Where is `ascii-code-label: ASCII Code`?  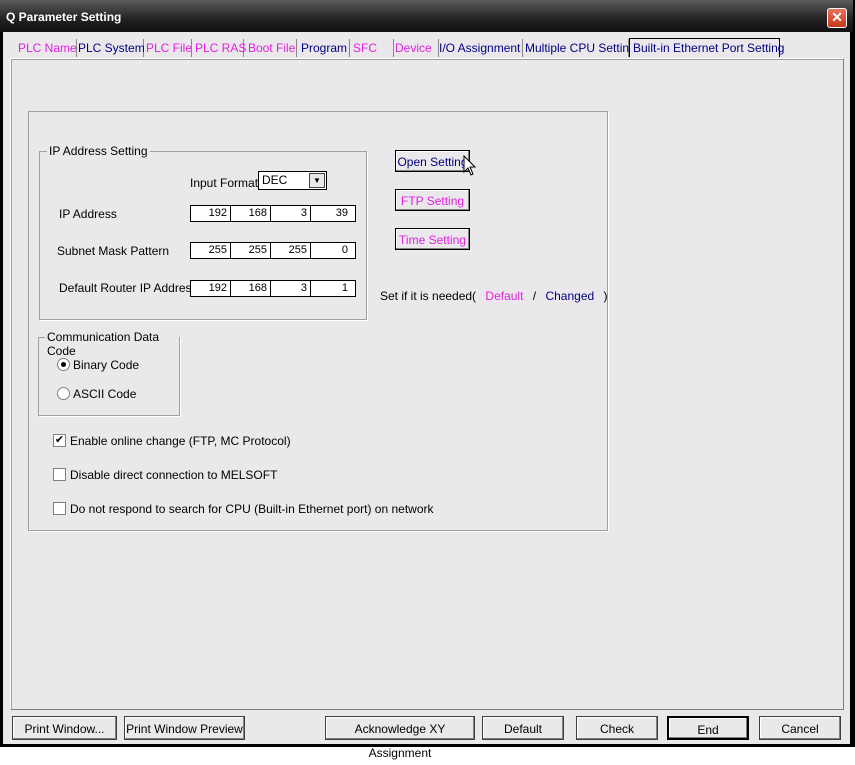 ascii-code-label: ASCII Code is located at coordinates (104, 394).